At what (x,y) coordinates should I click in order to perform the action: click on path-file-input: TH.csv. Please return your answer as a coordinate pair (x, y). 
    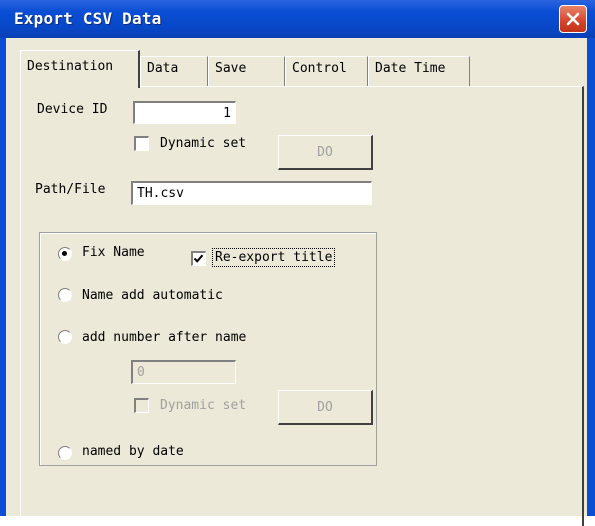
    Looking at the image, I should click on (251, 193).